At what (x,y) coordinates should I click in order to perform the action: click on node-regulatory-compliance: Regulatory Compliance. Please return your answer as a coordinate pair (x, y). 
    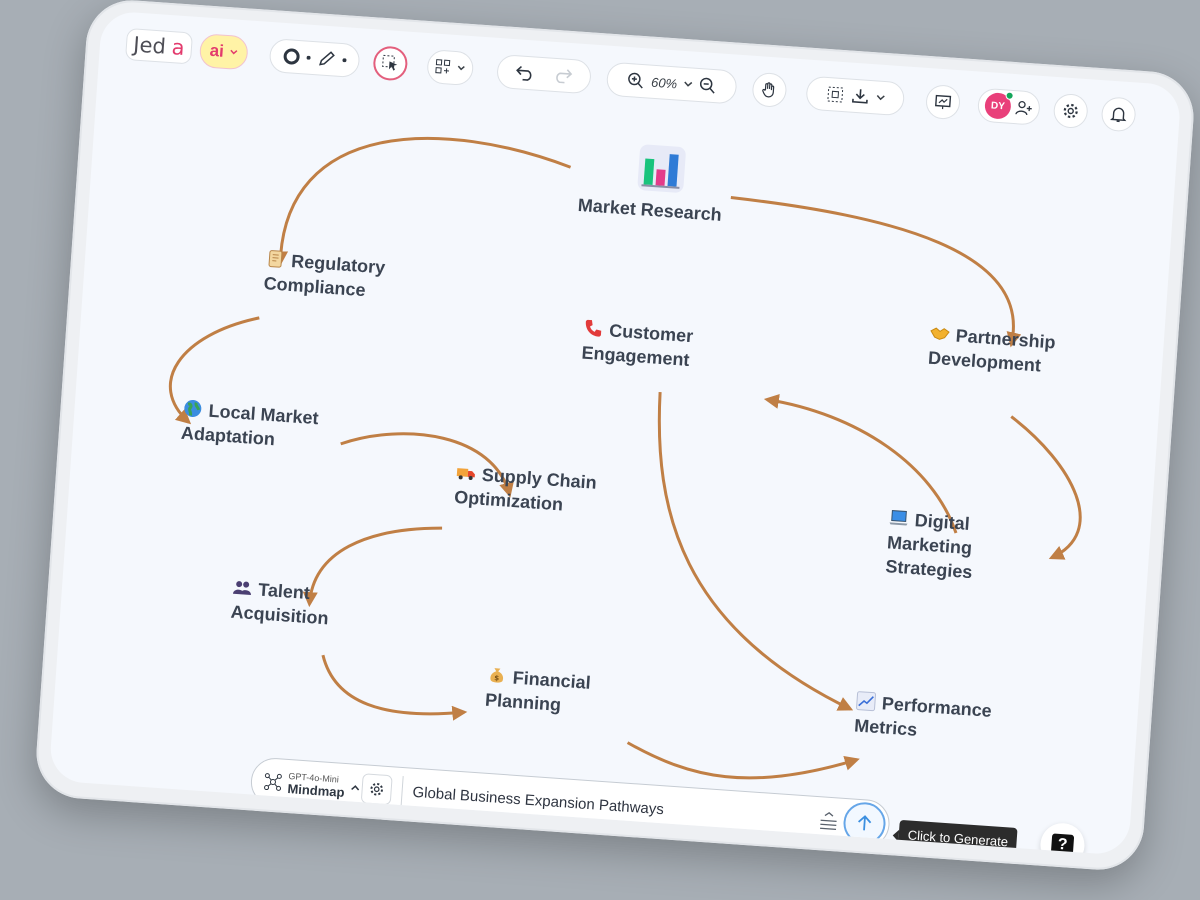
    Looking at the image, I should click on (324, 275).